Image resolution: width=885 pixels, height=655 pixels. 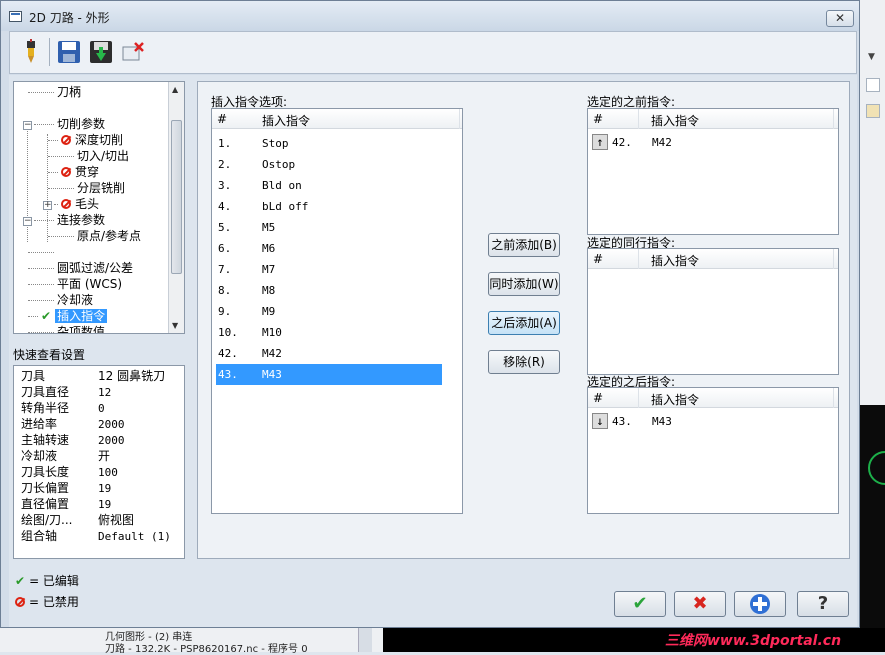 I want to click on tree-item: 贯穿, so click(x=73, y=172).